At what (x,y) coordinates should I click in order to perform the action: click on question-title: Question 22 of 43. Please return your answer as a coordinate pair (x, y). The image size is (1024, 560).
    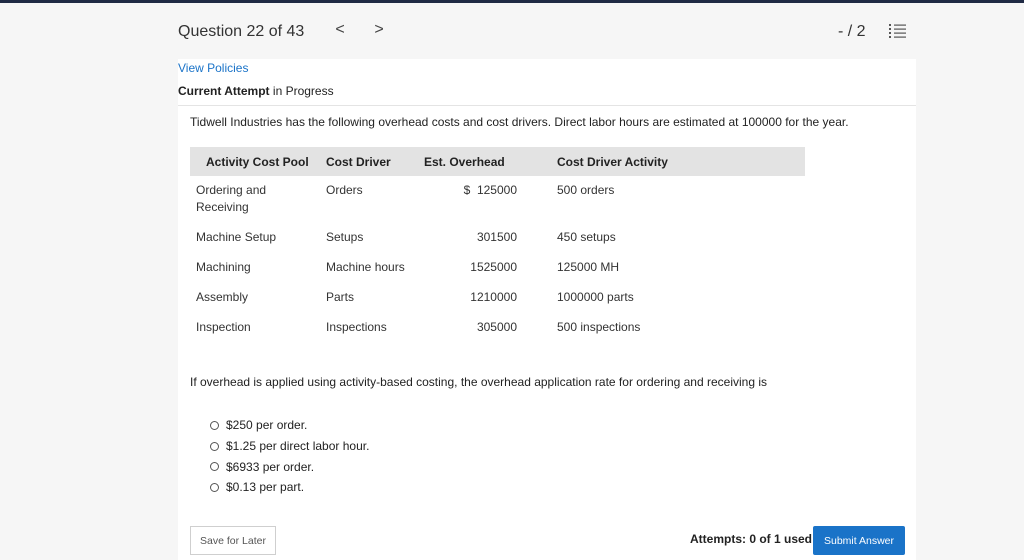
    Looking at the image, I should click on (241, 31).